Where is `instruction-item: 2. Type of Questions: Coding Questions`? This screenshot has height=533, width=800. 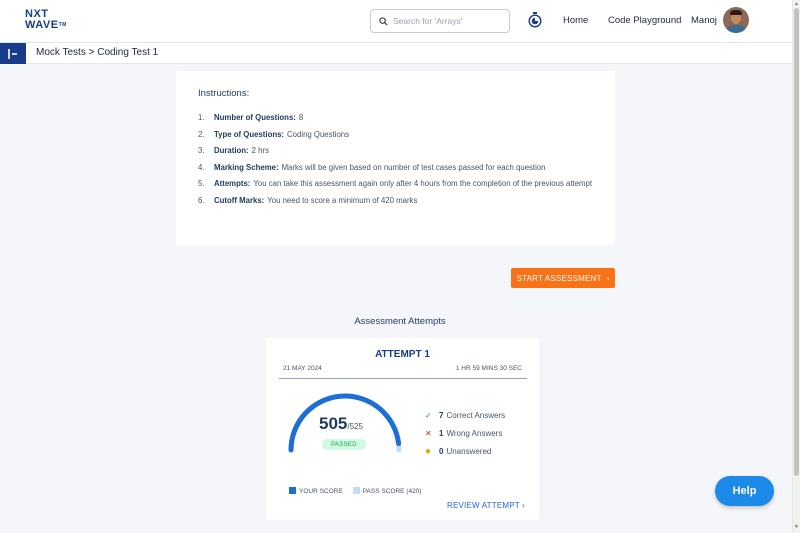
instruction-item: 2. Type of Questions: Coding Questions is located at coordinates (274, 134).